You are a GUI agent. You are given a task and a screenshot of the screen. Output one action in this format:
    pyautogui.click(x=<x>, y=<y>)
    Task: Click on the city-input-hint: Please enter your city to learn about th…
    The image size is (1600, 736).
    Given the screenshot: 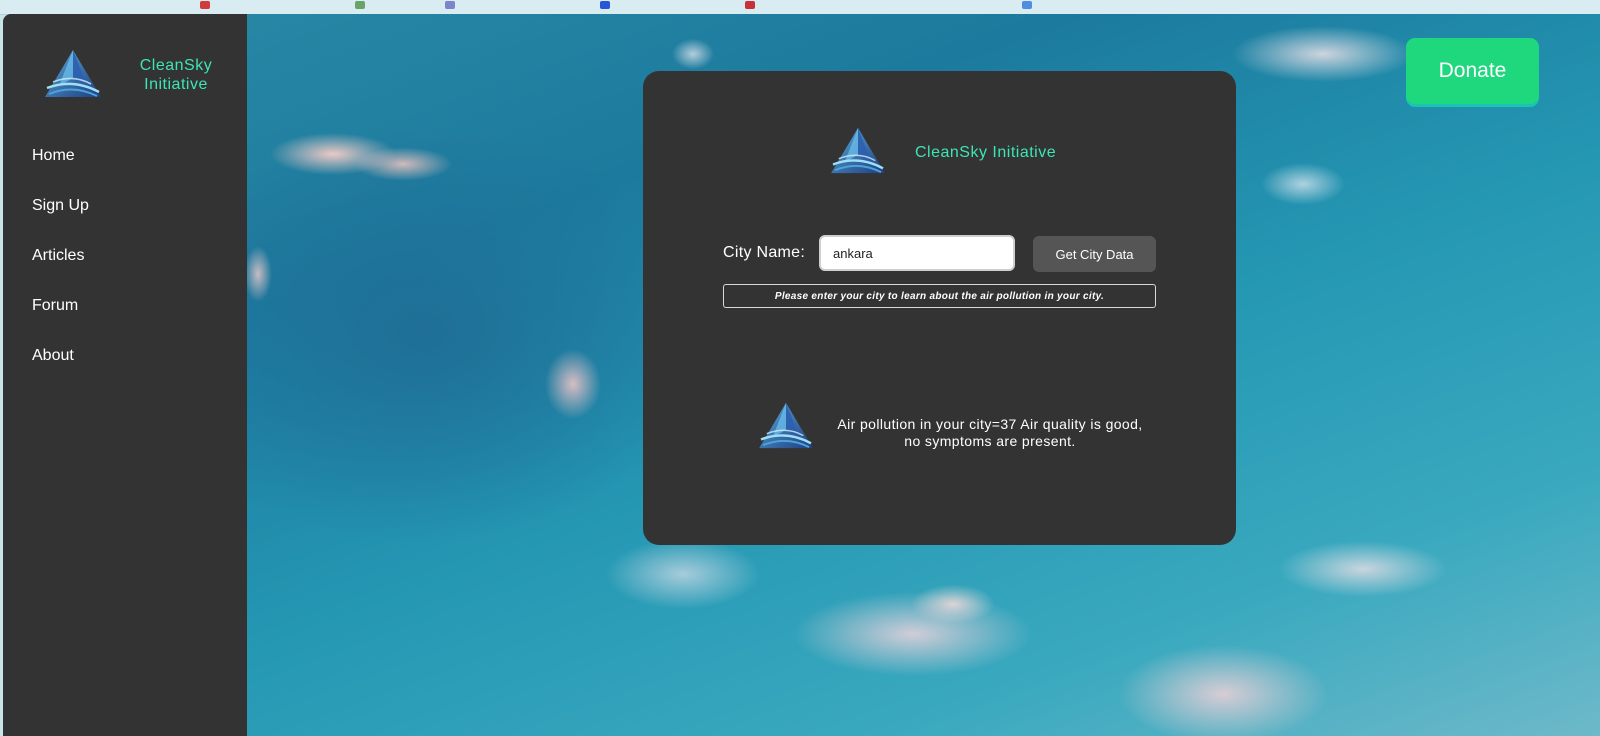 What is the action you would take?
    pyautogui.click(x=939, y=296)
    